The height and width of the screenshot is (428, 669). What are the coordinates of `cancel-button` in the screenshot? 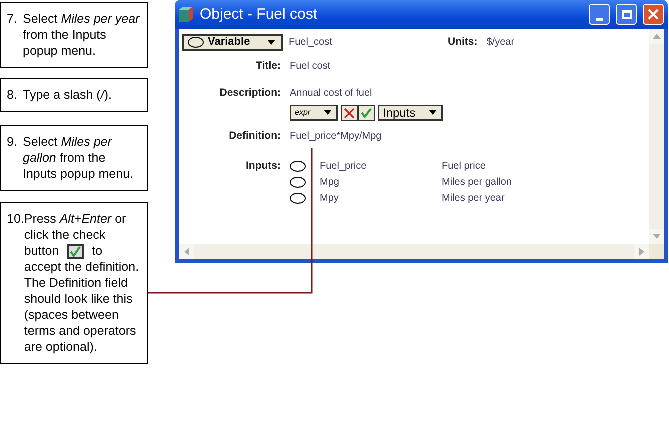 It's located at (349, 113).